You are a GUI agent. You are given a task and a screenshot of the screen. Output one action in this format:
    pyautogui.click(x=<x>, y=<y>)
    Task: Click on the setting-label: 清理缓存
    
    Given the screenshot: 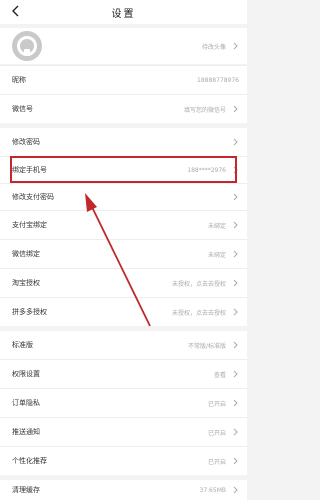 What is the action you would take?
    pyautogui.click(x=26, y=490)
    